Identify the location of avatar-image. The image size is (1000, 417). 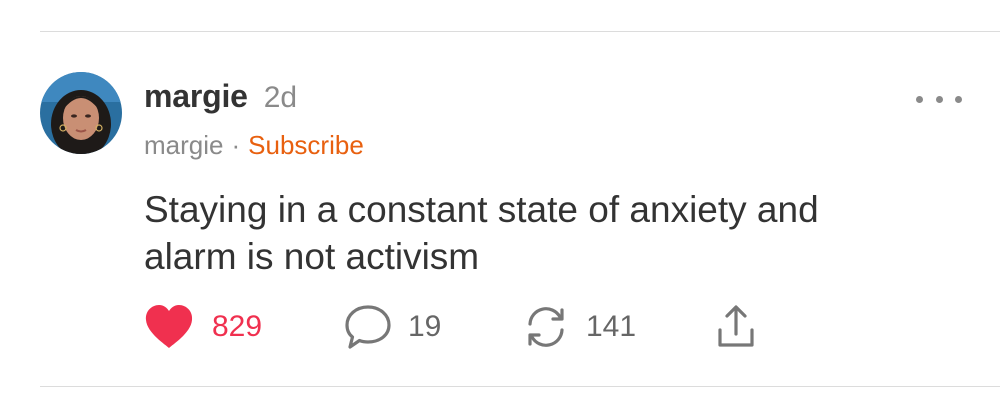
(81, 113).